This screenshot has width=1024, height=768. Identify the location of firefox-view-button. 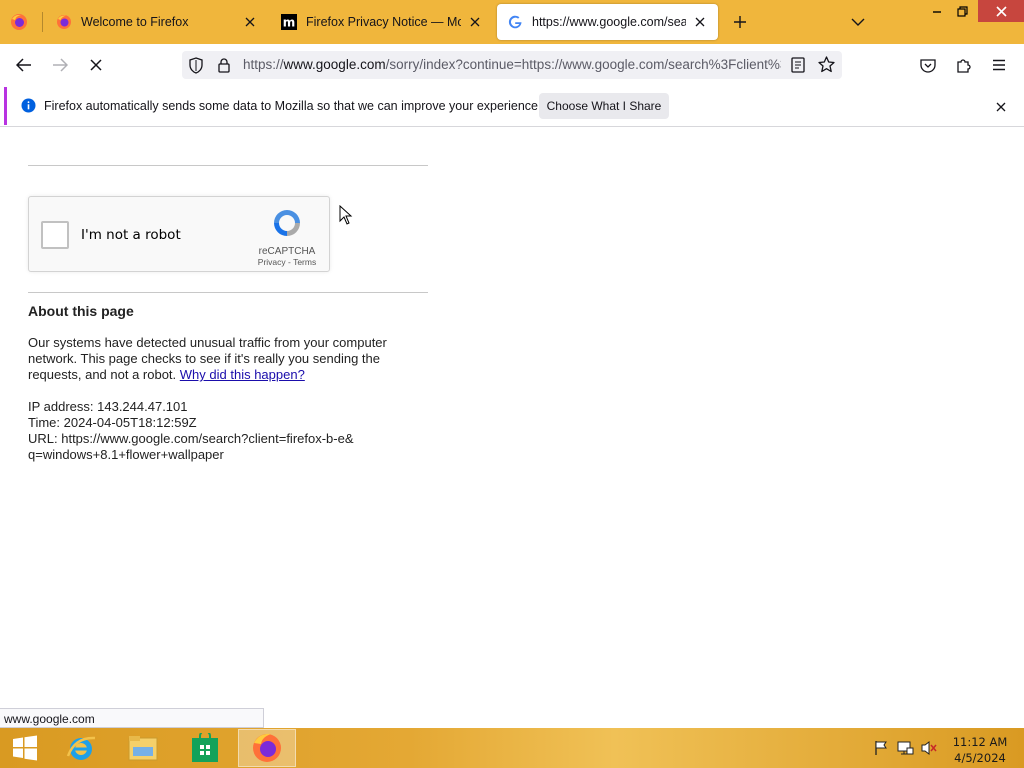
(19, 22).